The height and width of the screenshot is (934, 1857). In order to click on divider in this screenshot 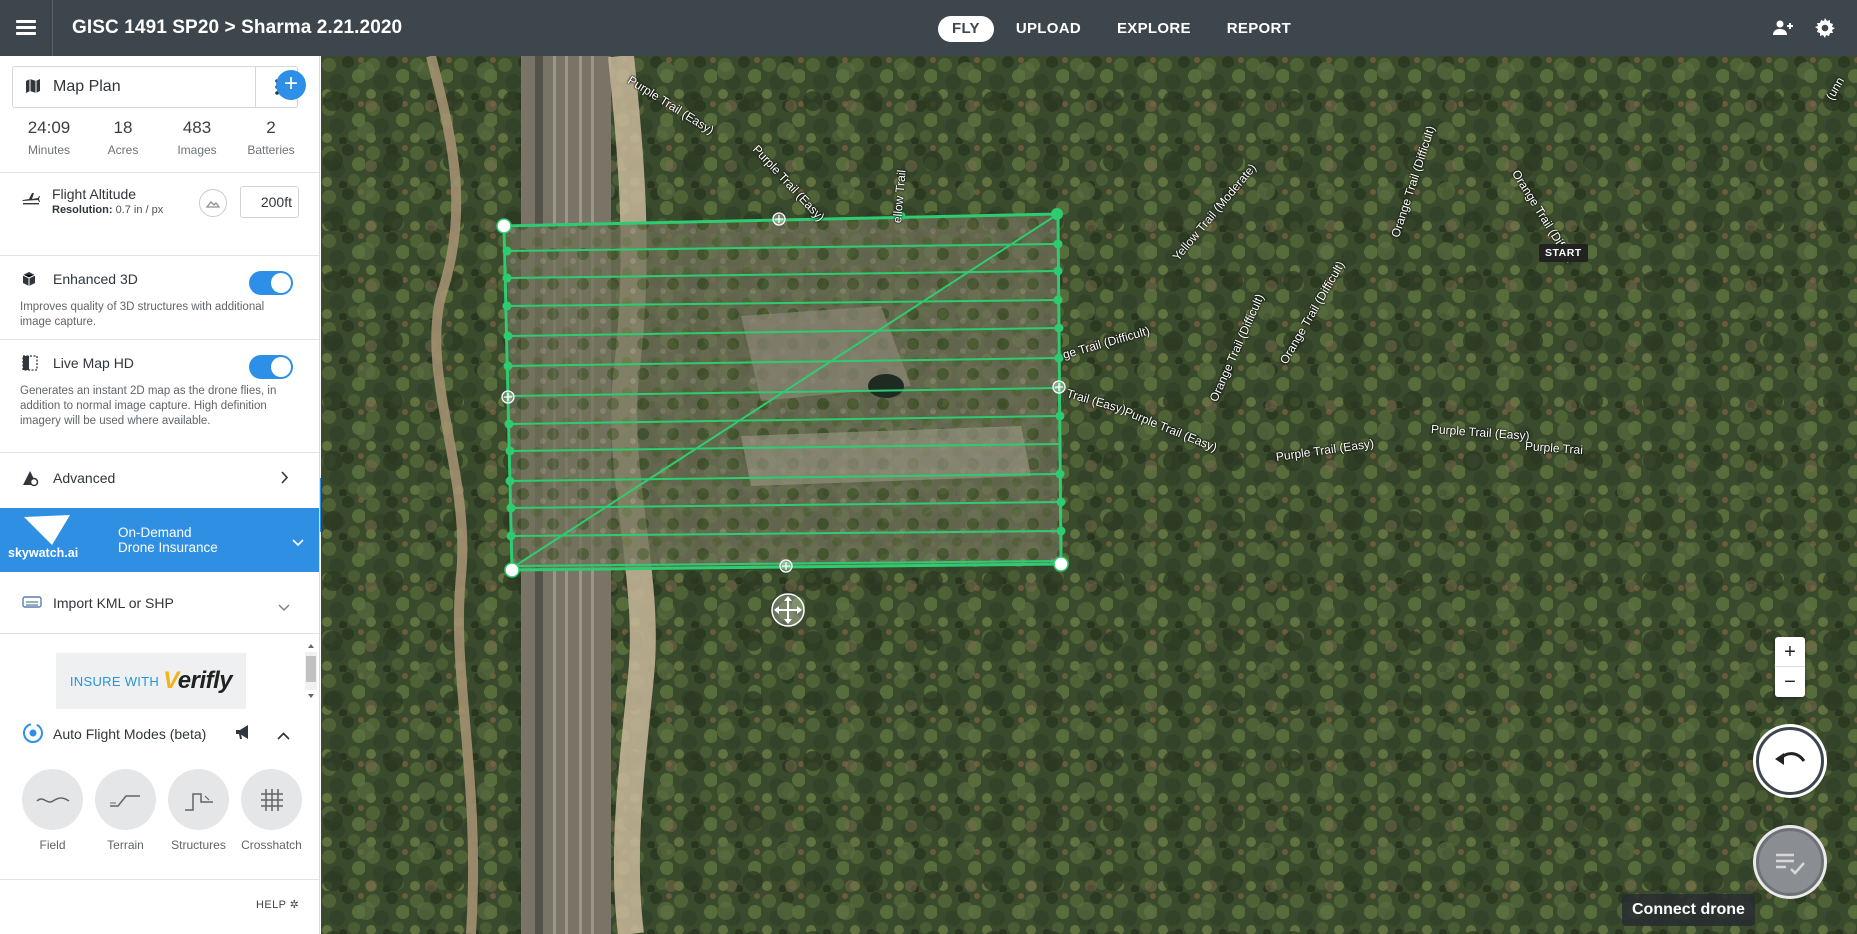, I will do `click(159, 633)`.